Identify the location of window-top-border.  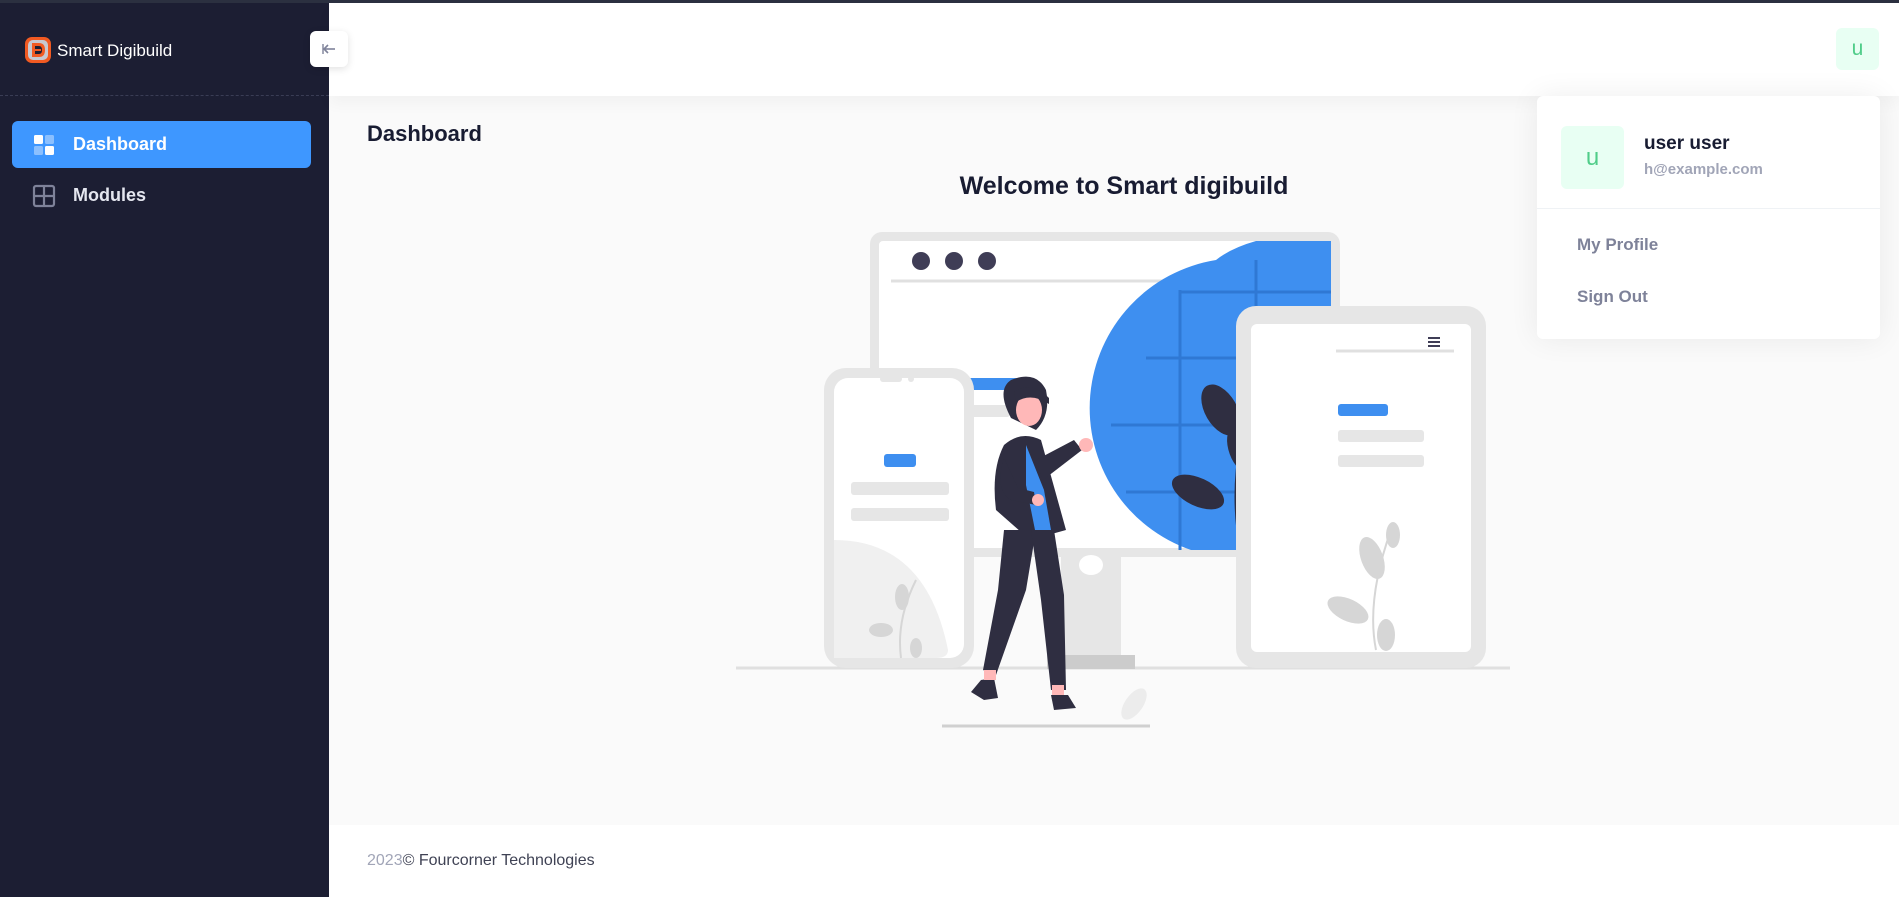
(949, 1).